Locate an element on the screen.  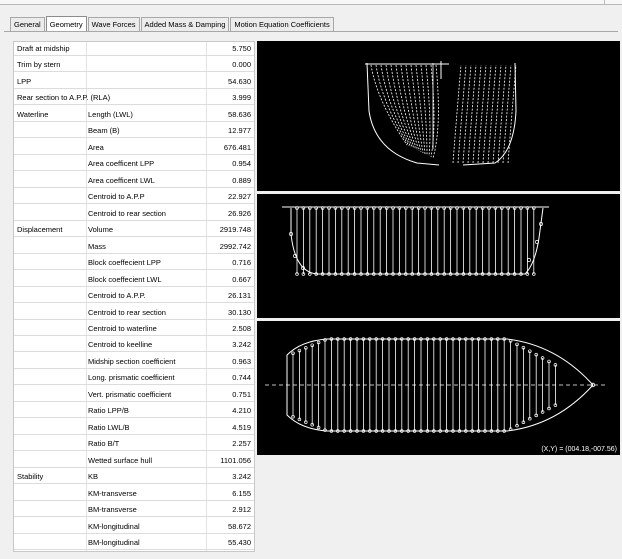
row-property-label: Area coefficent LPP is located at coordinates (121, 164).